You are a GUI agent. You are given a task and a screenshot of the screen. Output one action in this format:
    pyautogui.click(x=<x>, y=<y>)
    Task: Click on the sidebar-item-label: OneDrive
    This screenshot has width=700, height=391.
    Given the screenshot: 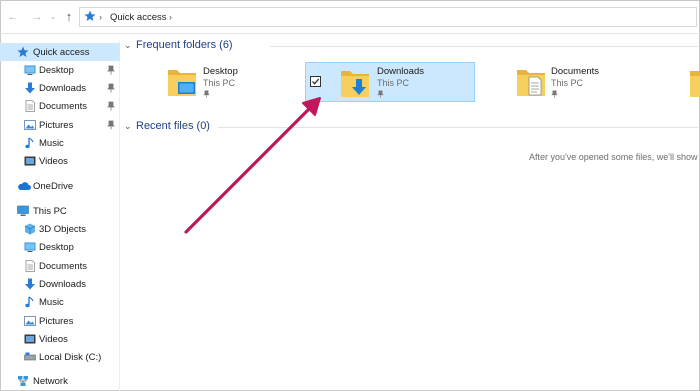 What is the action you would take?
    pyautogui.click(x=53, y=186)
    